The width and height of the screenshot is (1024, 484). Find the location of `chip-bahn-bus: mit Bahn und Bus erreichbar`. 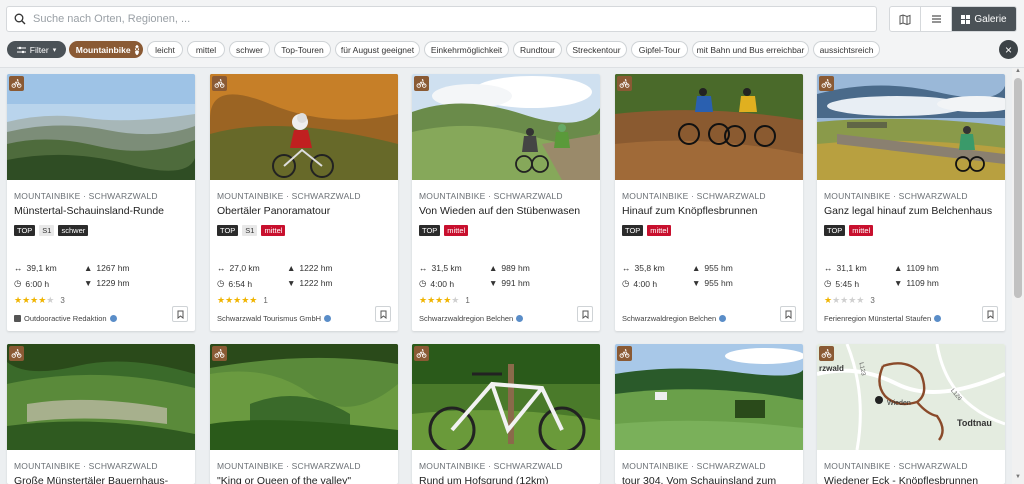

chip-bahn-bus: mit Bahn und Bus erreichbar is located at coordinates (750, 49).